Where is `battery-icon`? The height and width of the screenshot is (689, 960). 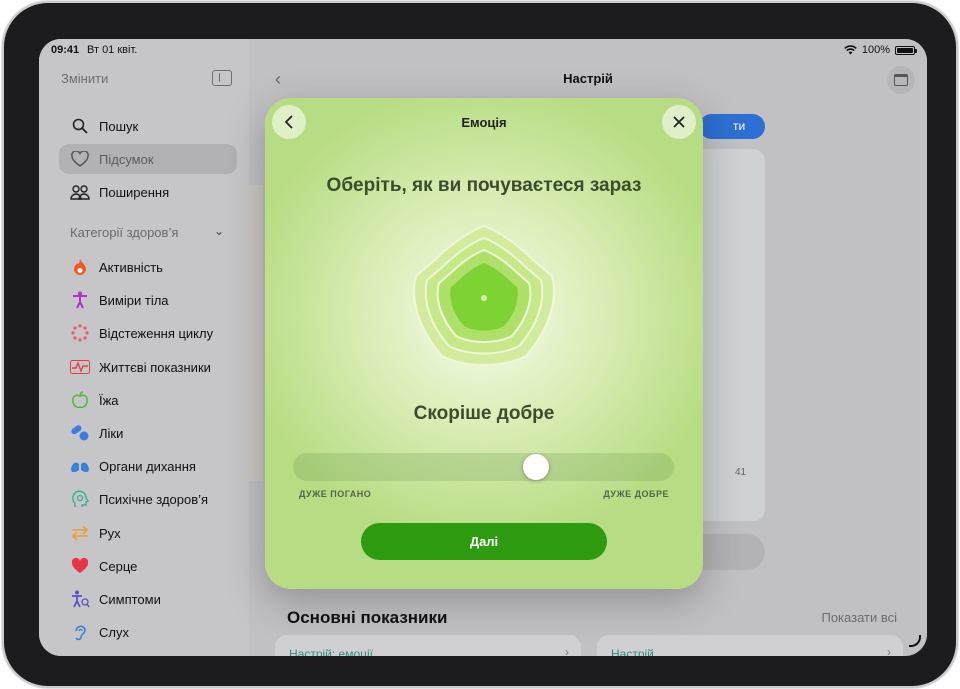 battery-icon is located at coordinates (906, 50).